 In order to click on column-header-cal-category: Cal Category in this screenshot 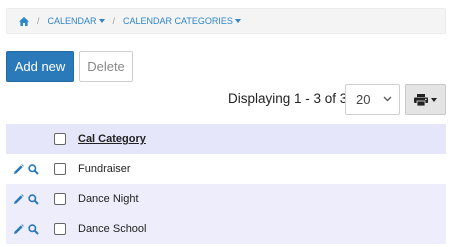, I will do `click(112, 139)`.